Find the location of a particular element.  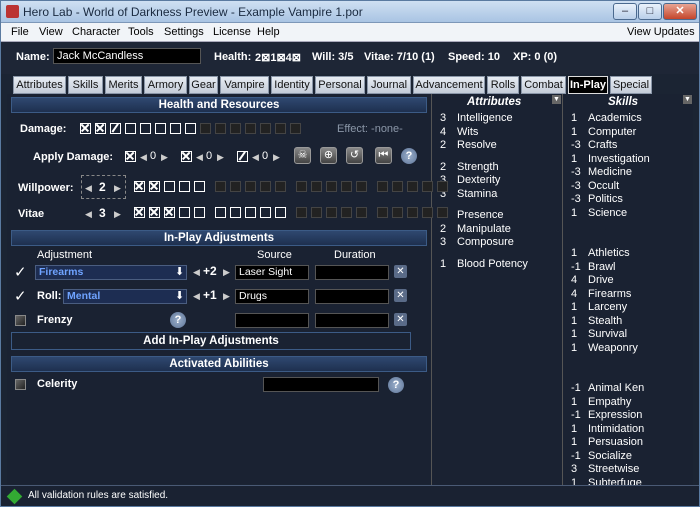

list-item-name: Composure is located at coordinates (485, 242).